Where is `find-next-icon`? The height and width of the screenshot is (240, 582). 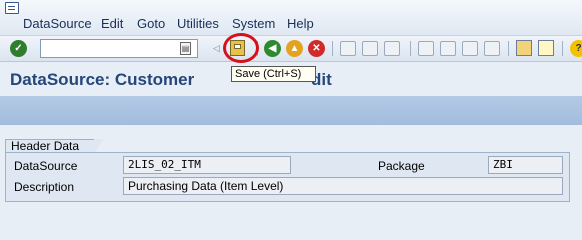
find-next-icon is located at coordinates (392, 48).